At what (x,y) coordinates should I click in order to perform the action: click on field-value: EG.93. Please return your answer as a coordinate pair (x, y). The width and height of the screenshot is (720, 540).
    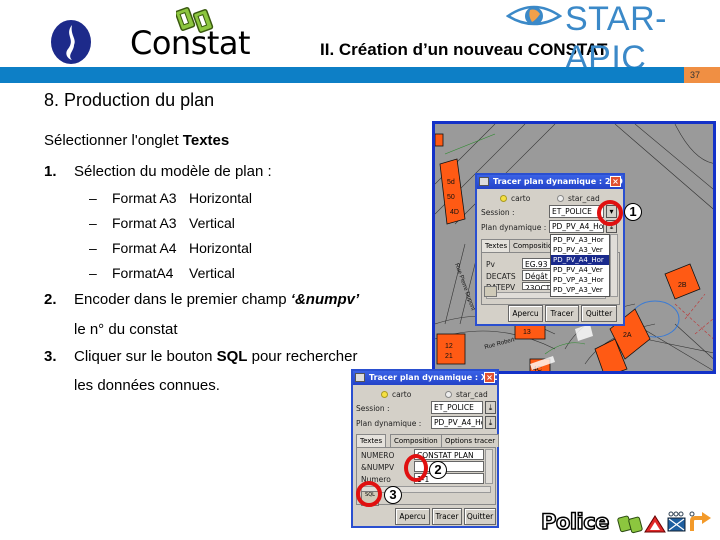
    Looking at the image, I should click on (537, 263).